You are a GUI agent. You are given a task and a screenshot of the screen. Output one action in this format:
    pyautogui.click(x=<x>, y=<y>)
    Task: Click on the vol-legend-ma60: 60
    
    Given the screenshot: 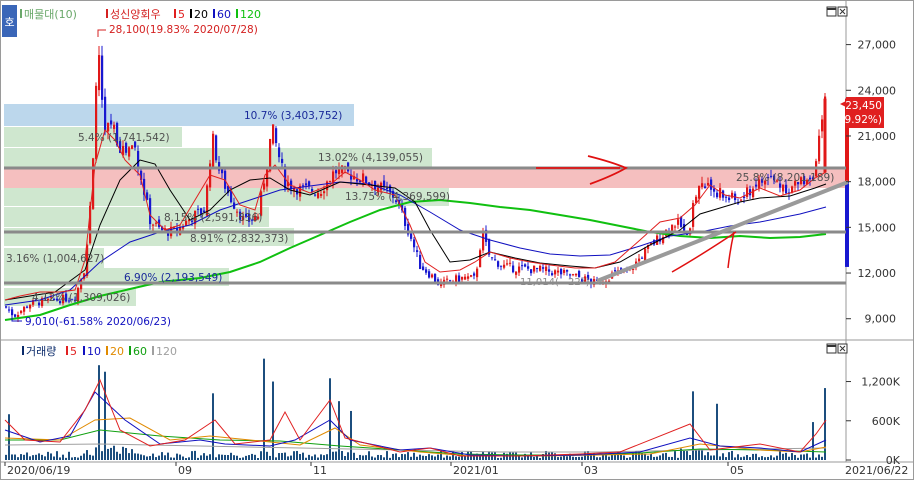 What is the action you would take?
    pyautogui.click(x=140, y=351)
    